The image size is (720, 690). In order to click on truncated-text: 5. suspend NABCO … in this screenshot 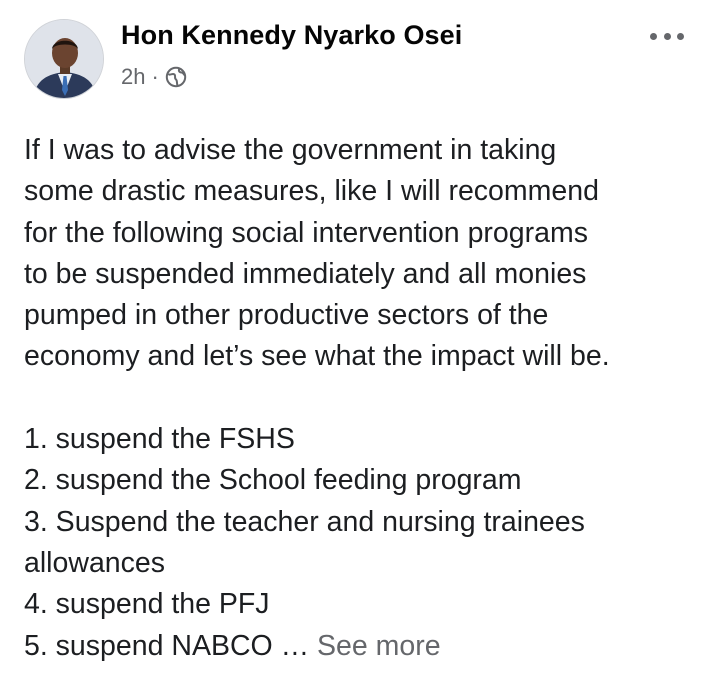, I will do `click(171, 645)`.